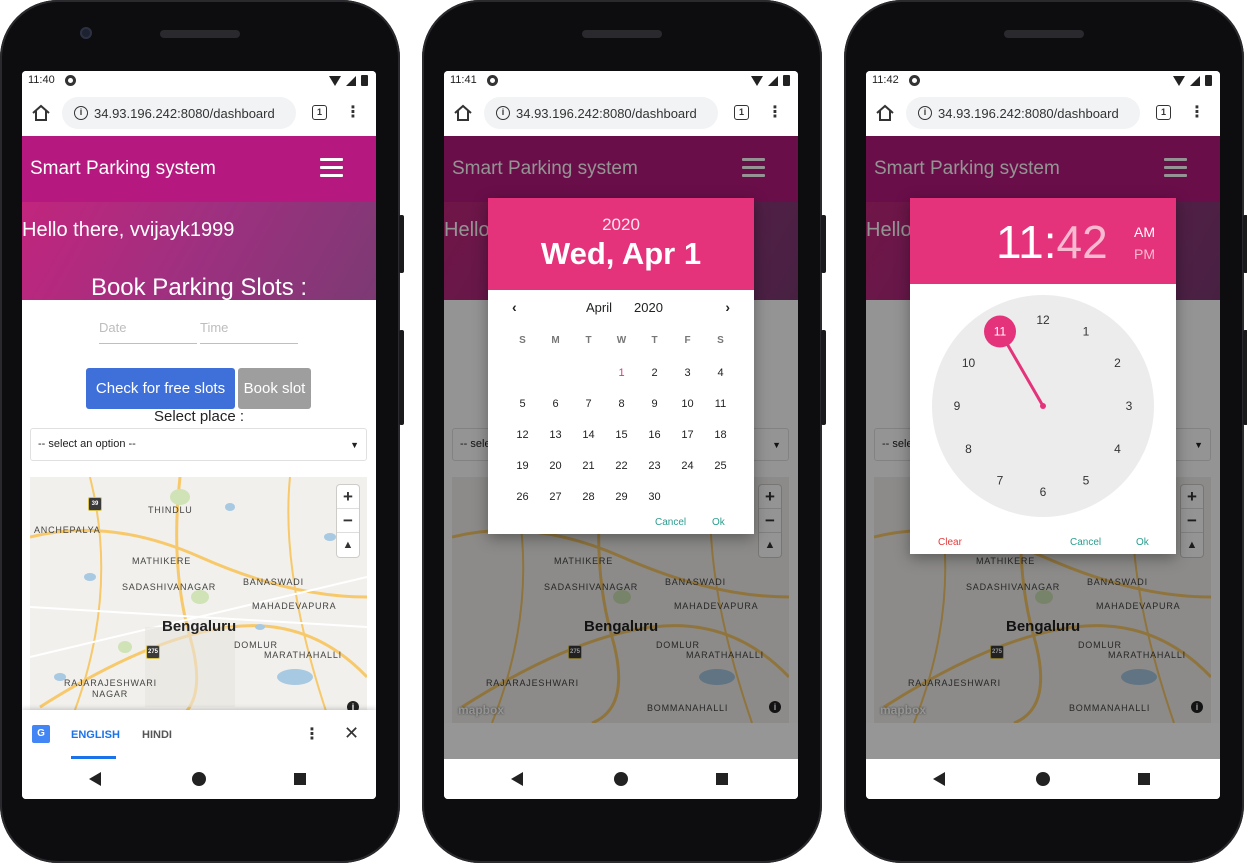 The width and height of the screenshot is (1247, 863). Describe the element at coordinates (1117, 449) in the screenshot. I see `clock-hour-4: 4` at that location.